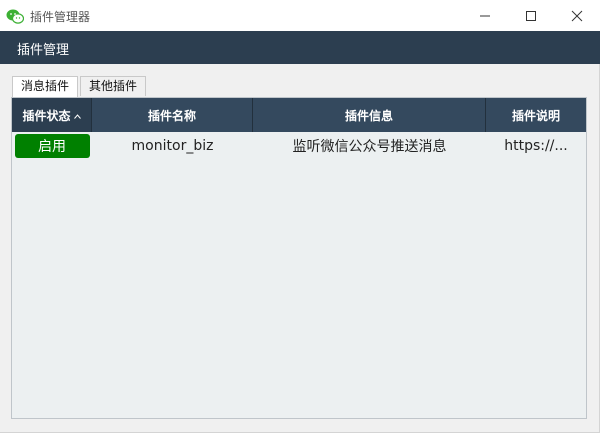  What do you see at coordinates (45, 86) in the screenshot?
I see `tab-message-plugins: 消息插件` at bounding box center [45, 86].